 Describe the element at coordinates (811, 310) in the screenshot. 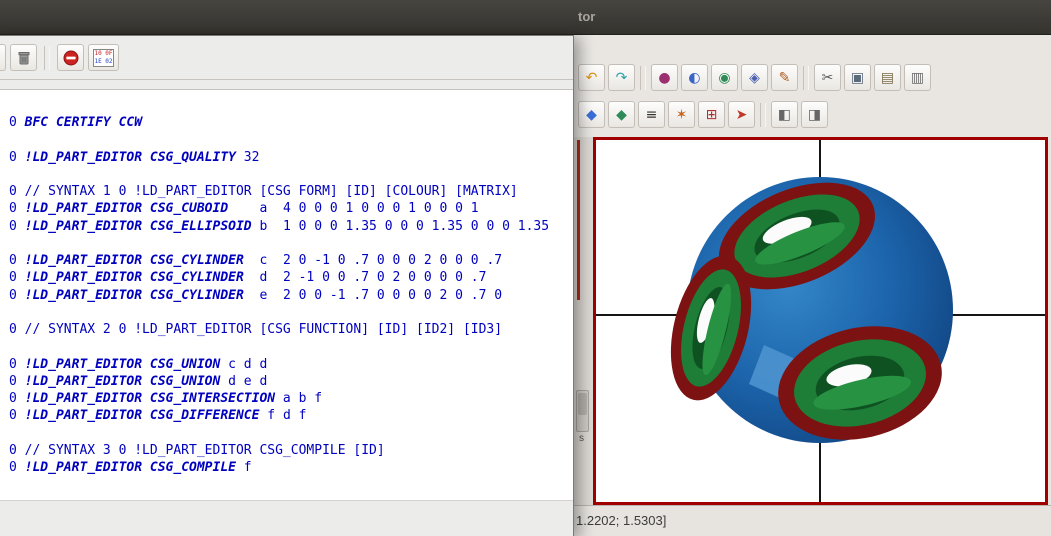

I see `csg-model` at that location.